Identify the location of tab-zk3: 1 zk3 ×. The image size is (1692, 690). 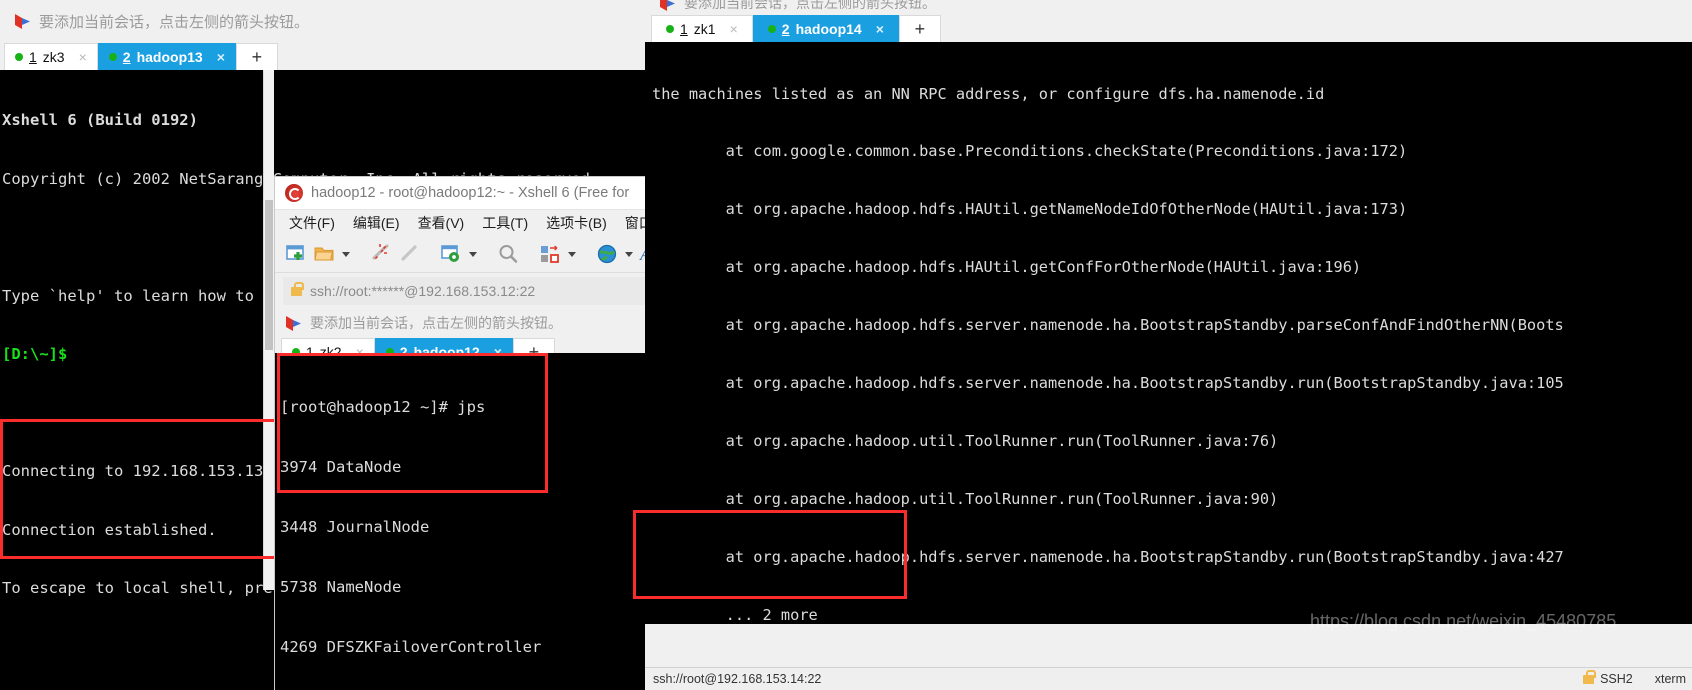
(51, 56).